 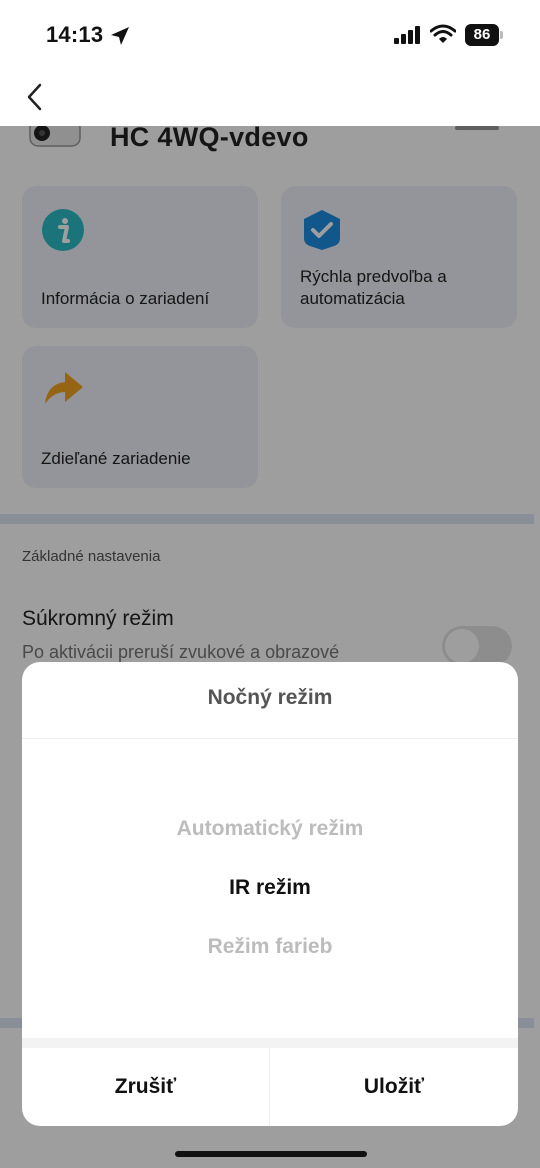 I want to click on battery-icon: 86, so click(x=484, y=35).